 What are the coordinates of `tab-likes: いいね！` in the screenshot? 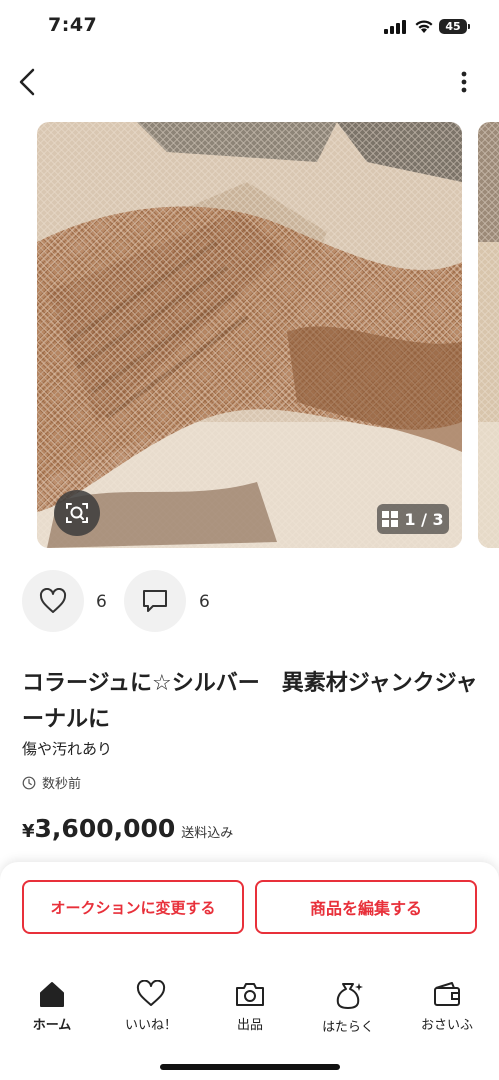 It's located at (151, 1006).